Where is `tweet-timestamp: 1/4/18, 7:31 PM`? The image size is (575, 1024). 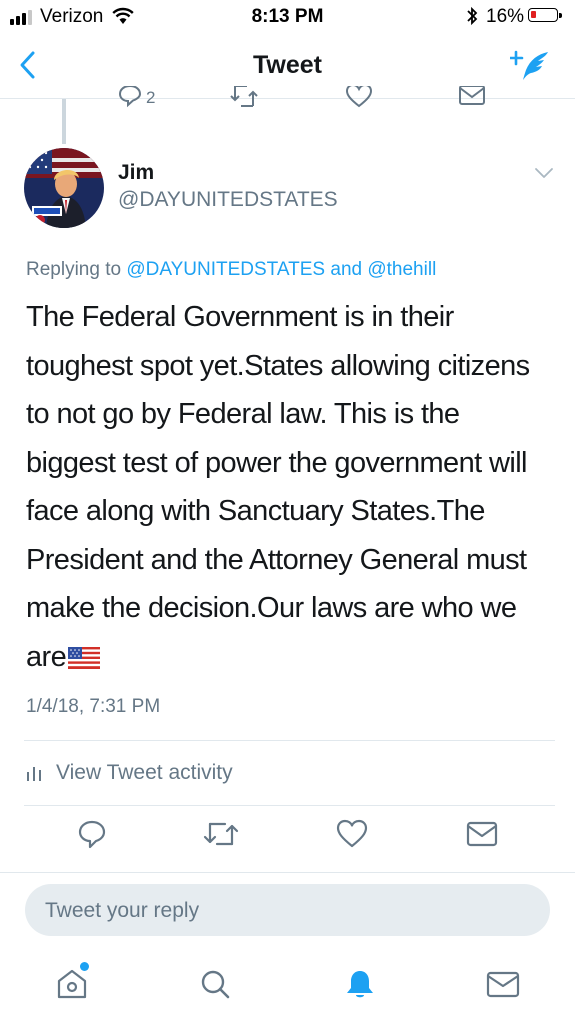
tweet-timestamp: 1/4/18, 7:31 PM is located at coordinates (93, 706).